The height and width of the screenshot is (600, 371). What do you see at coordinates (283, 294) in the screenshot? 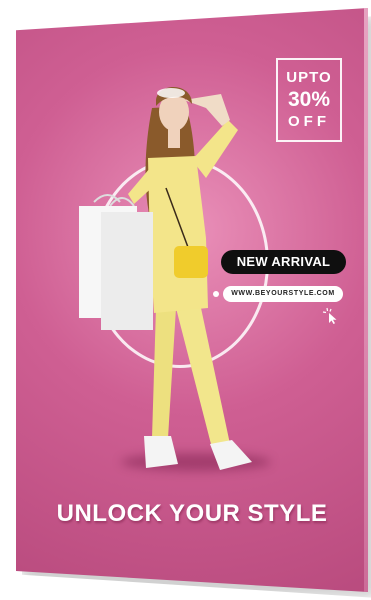
I see `website-url: WWW.BEYOURSTYLE.COM` at bounding box center [283, 294].